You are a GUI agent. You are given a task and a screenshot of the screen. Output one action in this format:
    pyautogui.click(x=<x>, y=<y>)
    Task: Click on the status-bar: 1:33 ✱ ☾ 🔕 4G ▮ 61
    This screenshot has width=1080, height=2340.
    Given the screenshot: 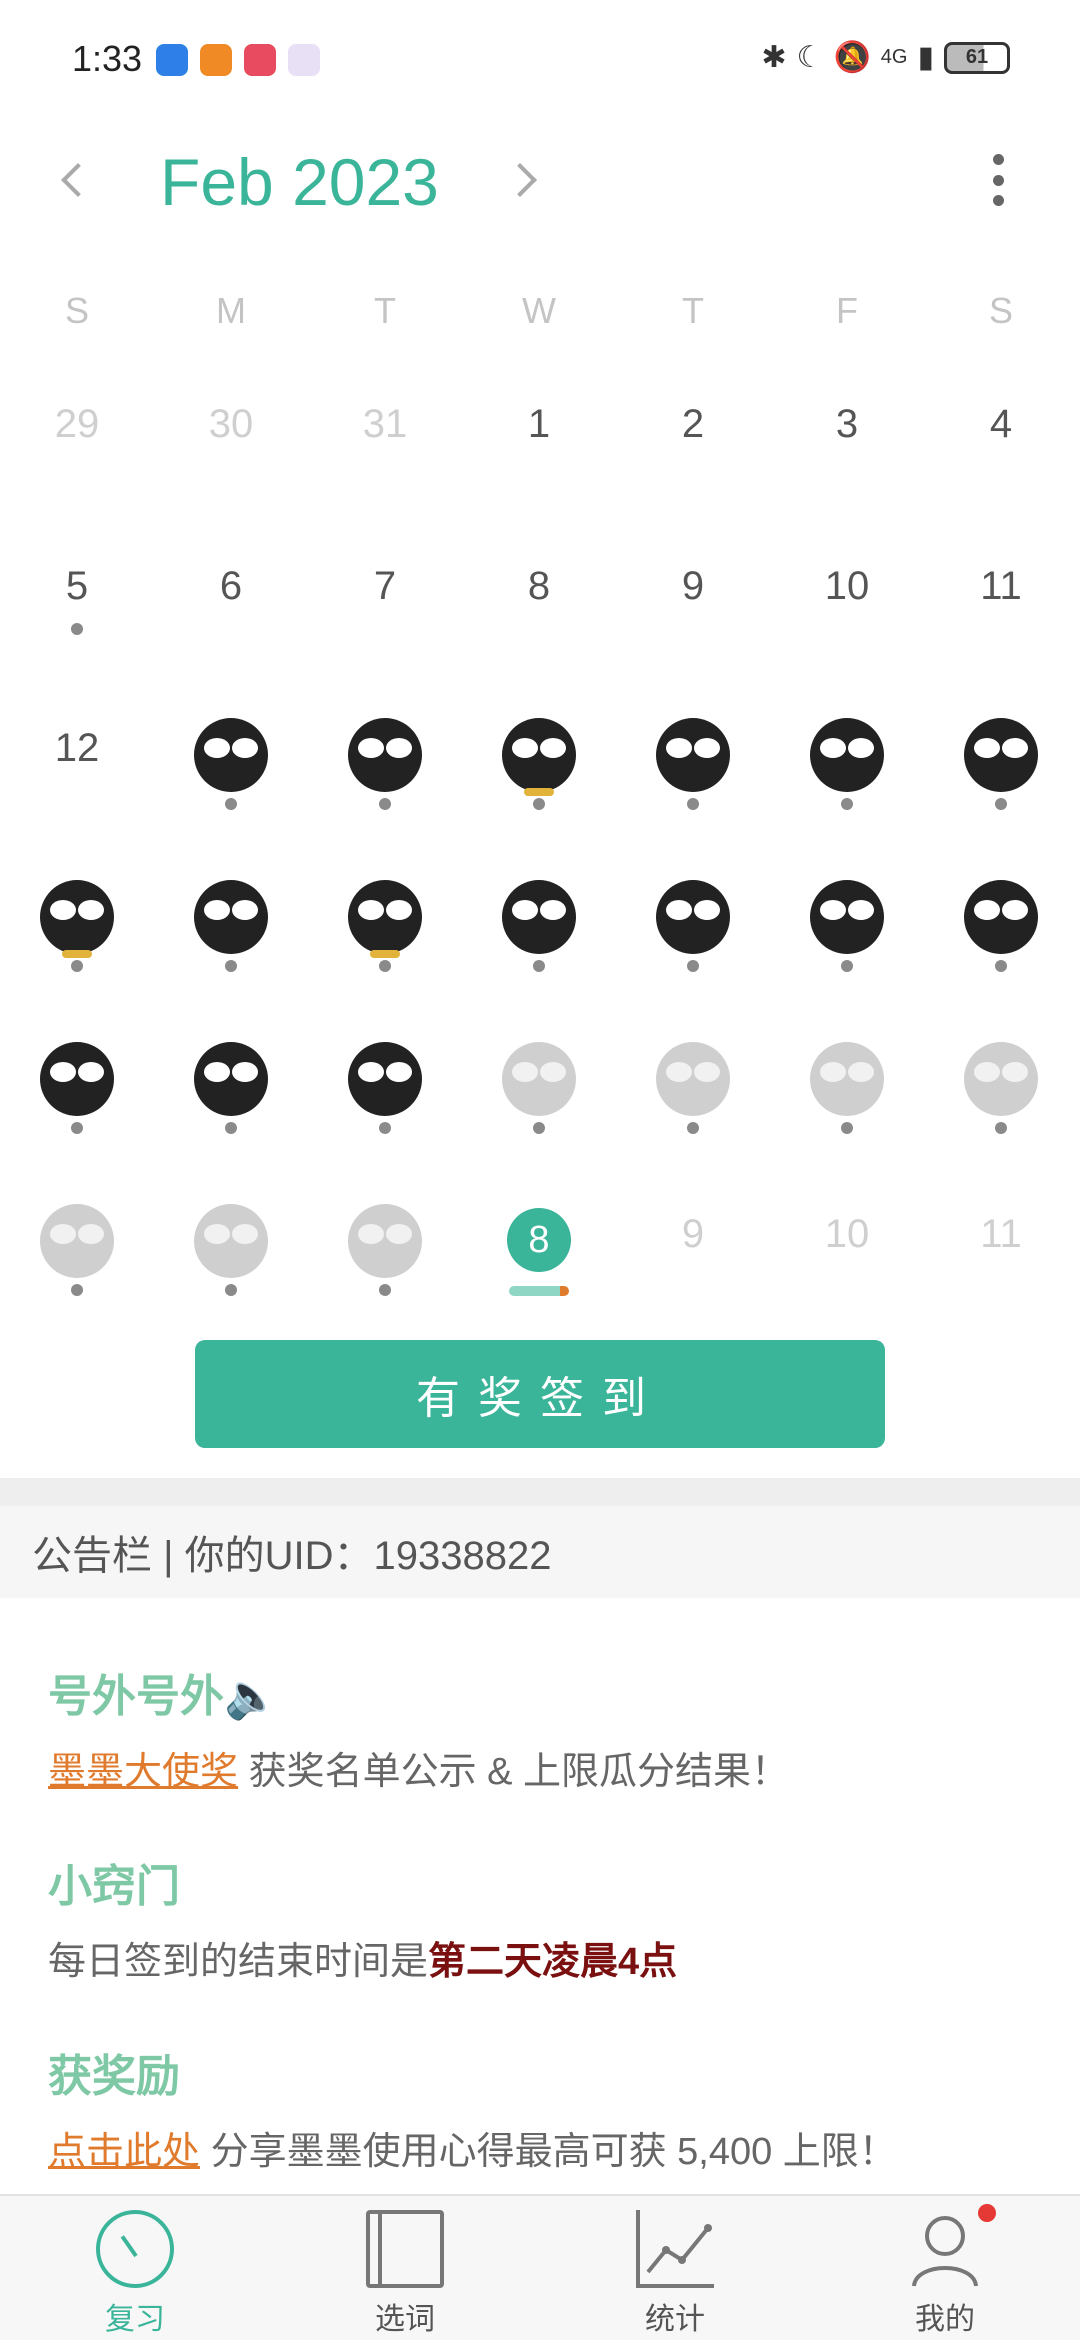 What is the action you would take?
    pyautogui.click(x=540, y=60)
    